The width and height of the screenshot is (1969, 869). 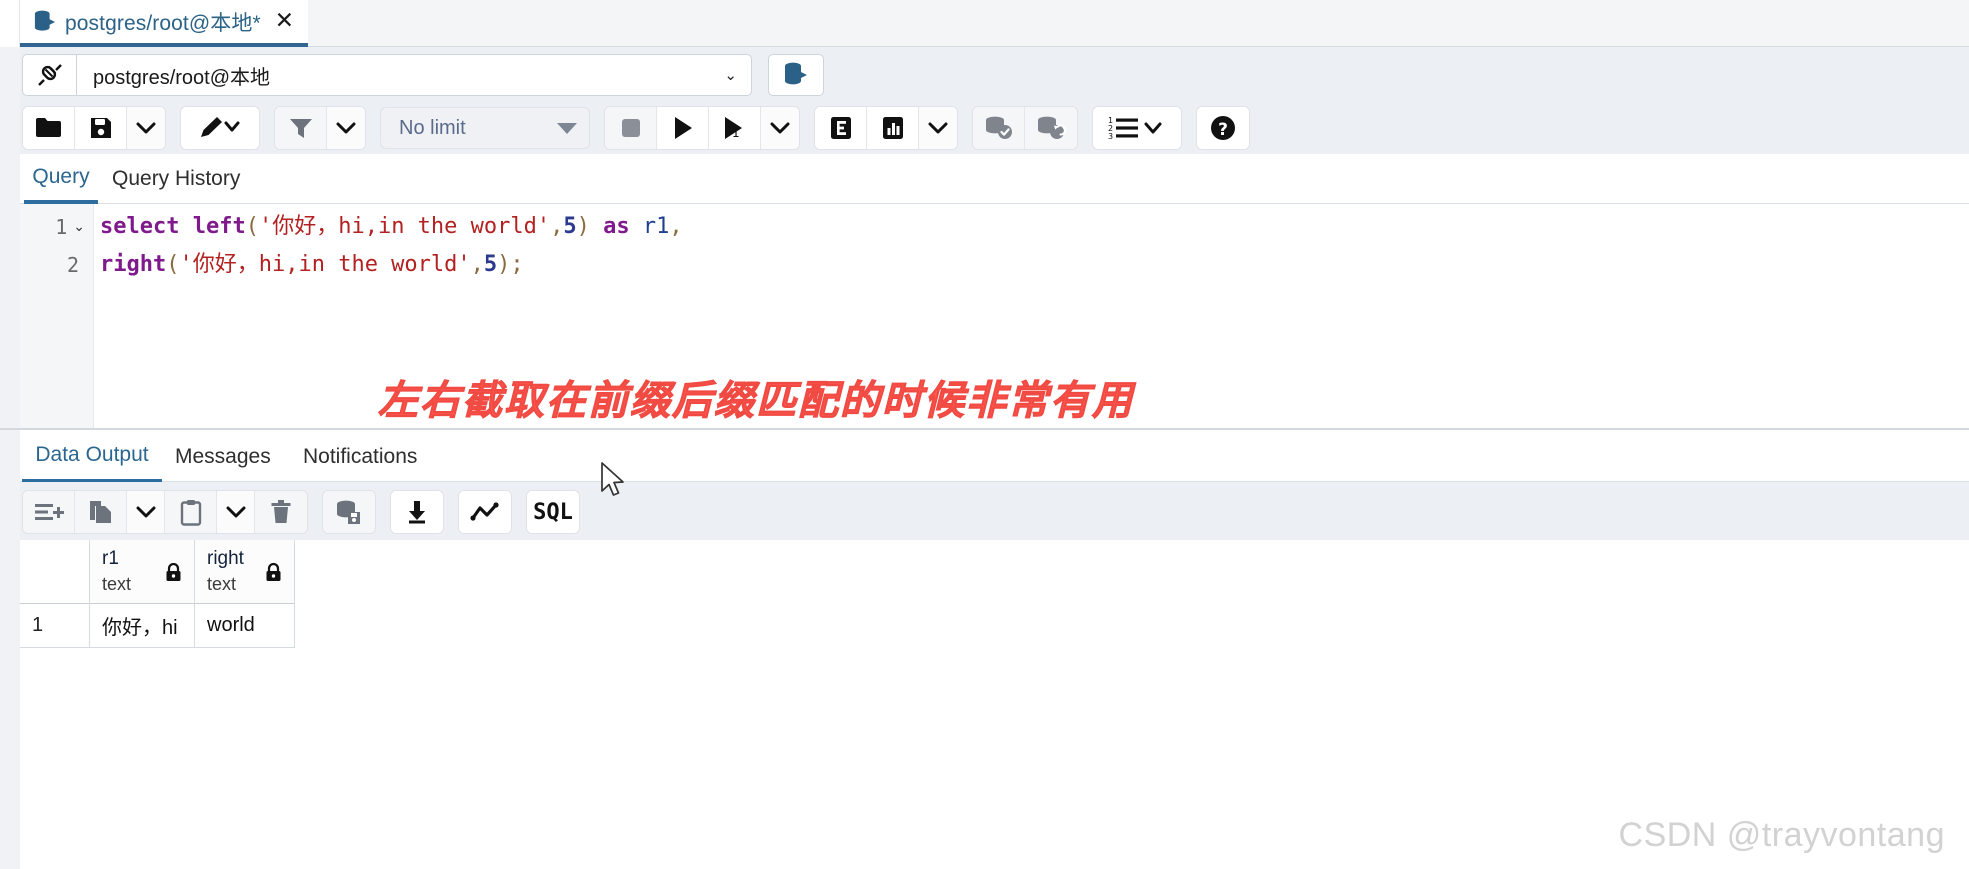 I want to click on explain-button, so click(x=841, y=128).